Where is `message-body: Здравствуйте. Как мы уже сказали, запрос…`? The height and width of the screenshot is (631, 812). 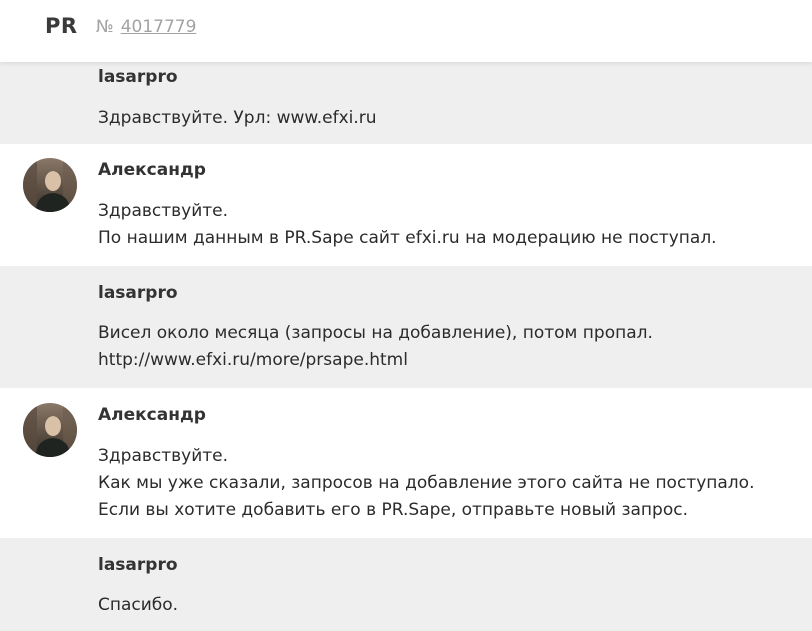 message-body: Здравствуйте. Как мы уже сказали, запрос… is located at coordinates (426, 483).